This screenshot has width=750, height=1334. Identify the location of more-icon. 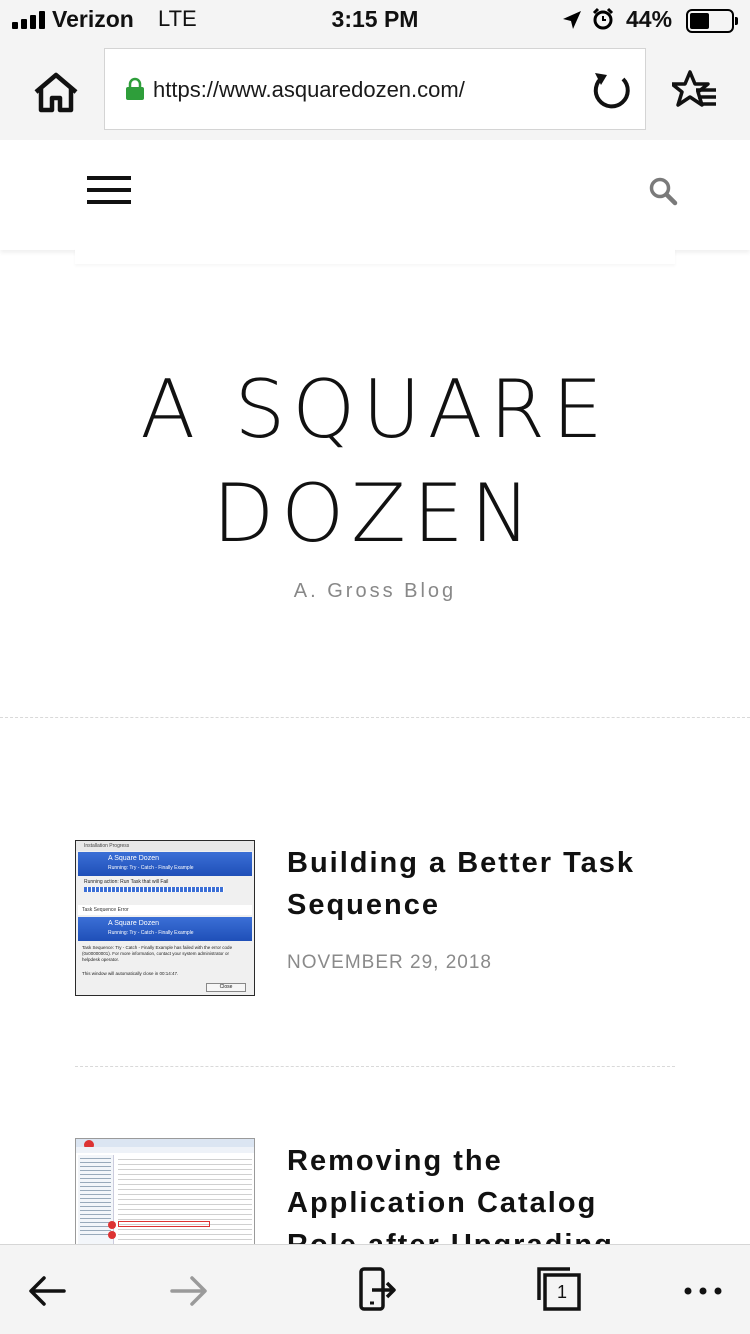
(703, 1291).